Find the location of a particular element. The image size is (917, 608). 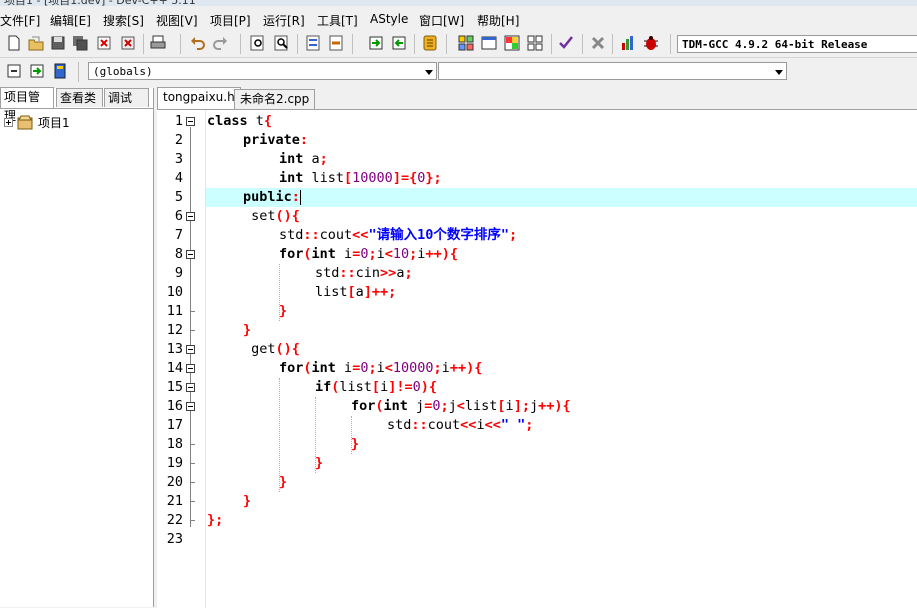

print-icon is located at coordinates (158, 43).